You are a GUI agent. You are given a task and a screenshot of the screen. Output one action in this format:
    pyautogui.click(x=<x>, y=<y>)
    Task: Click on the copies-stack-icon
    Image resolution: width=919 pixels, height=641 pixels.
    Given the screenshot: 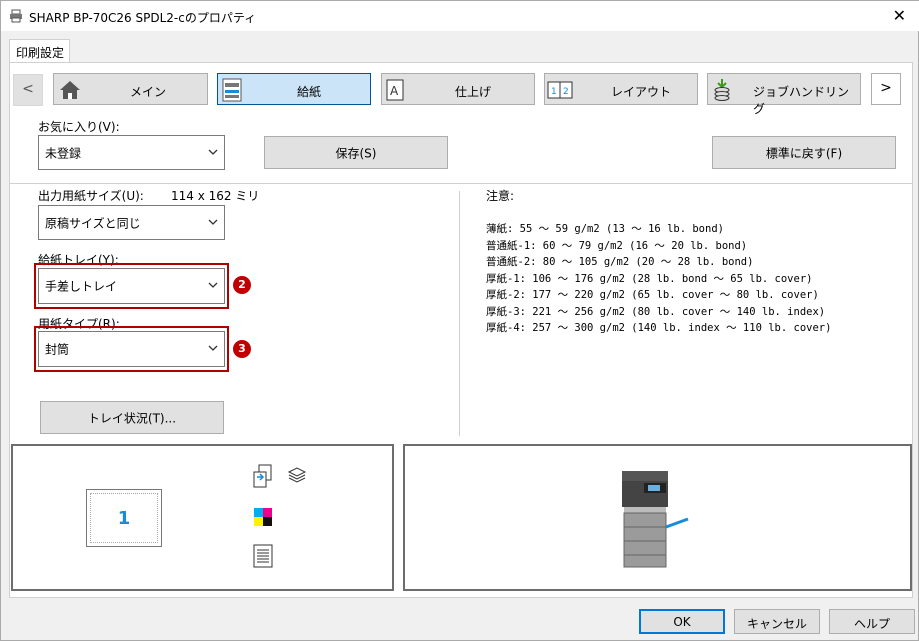 What is the action you would take?
    pyautogui.click(x=297, y=475)
    